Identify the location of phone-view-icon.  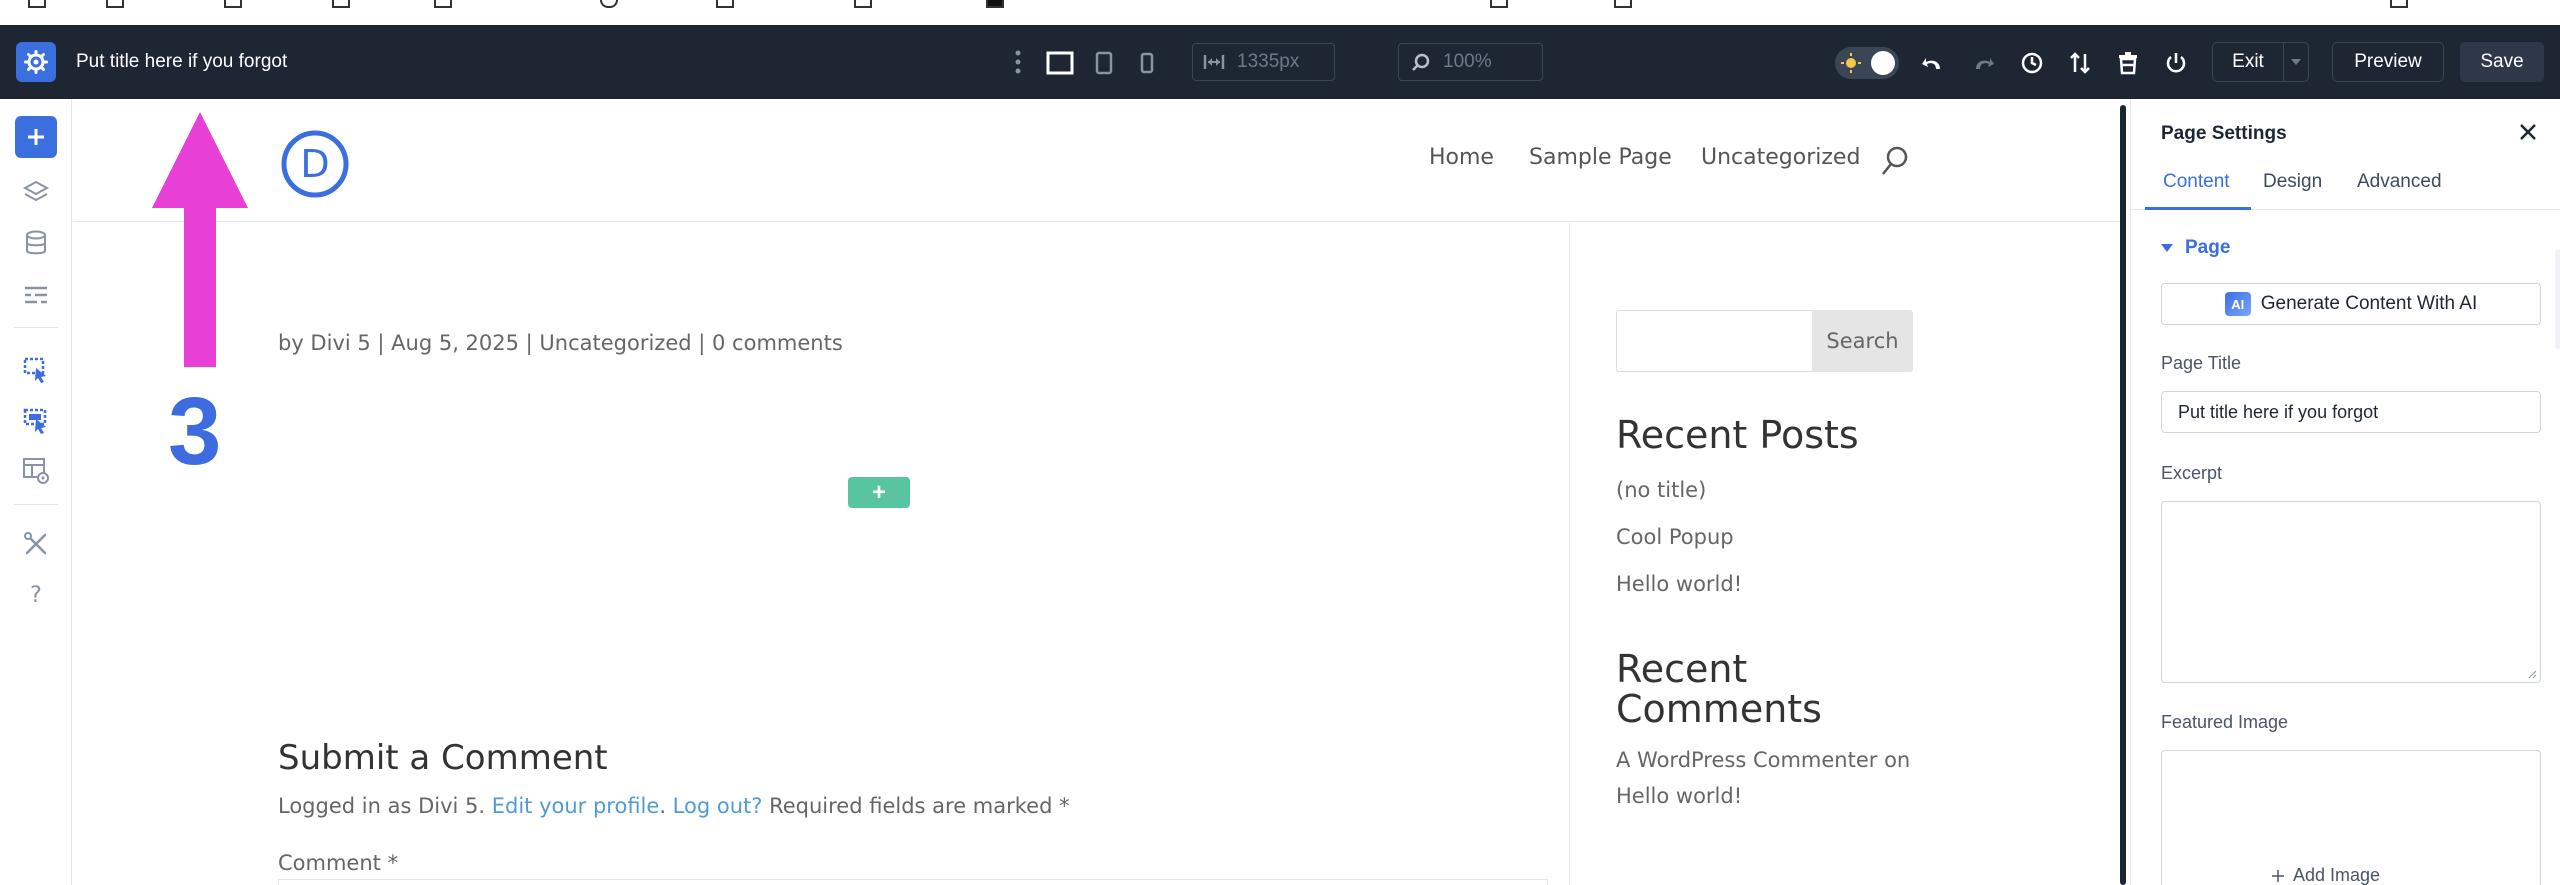
(1147, 63).